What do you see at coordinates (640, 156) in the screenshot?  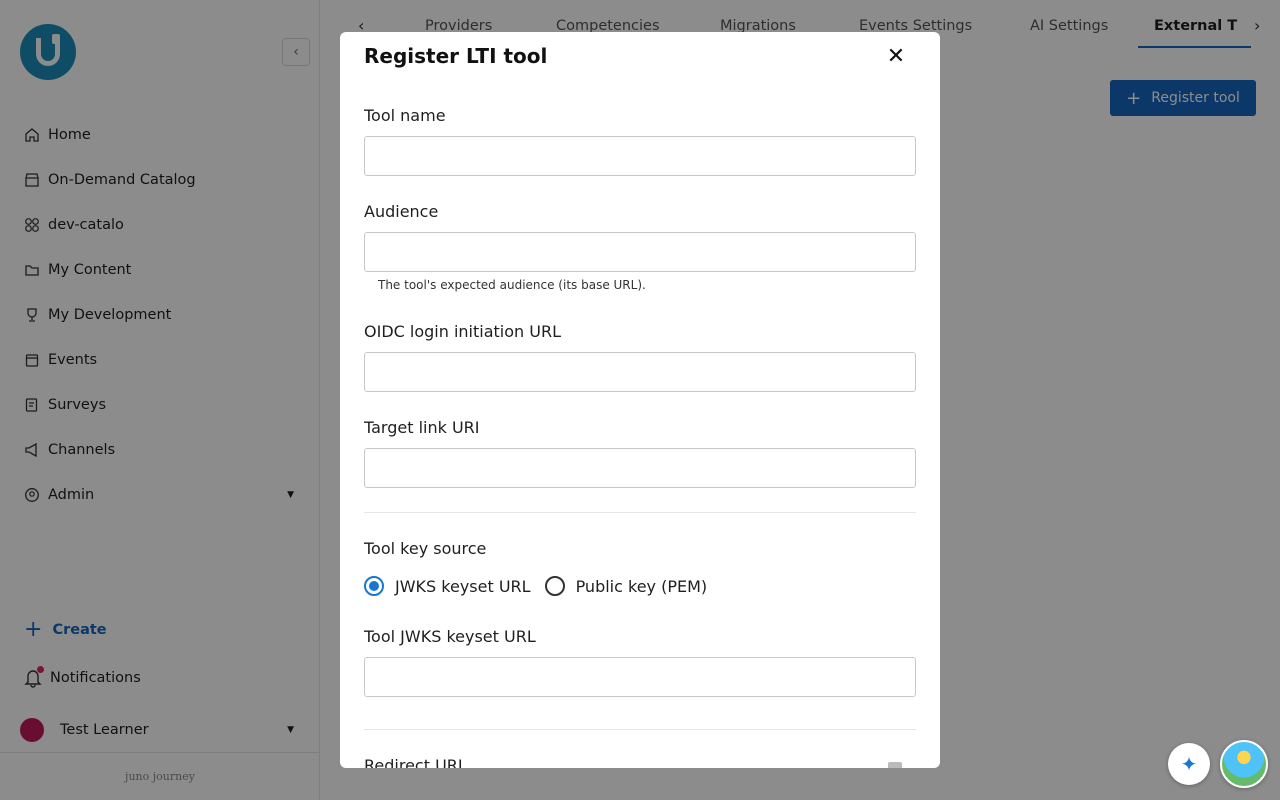 I see `tool-name-input` at bounding box center [640, 156].